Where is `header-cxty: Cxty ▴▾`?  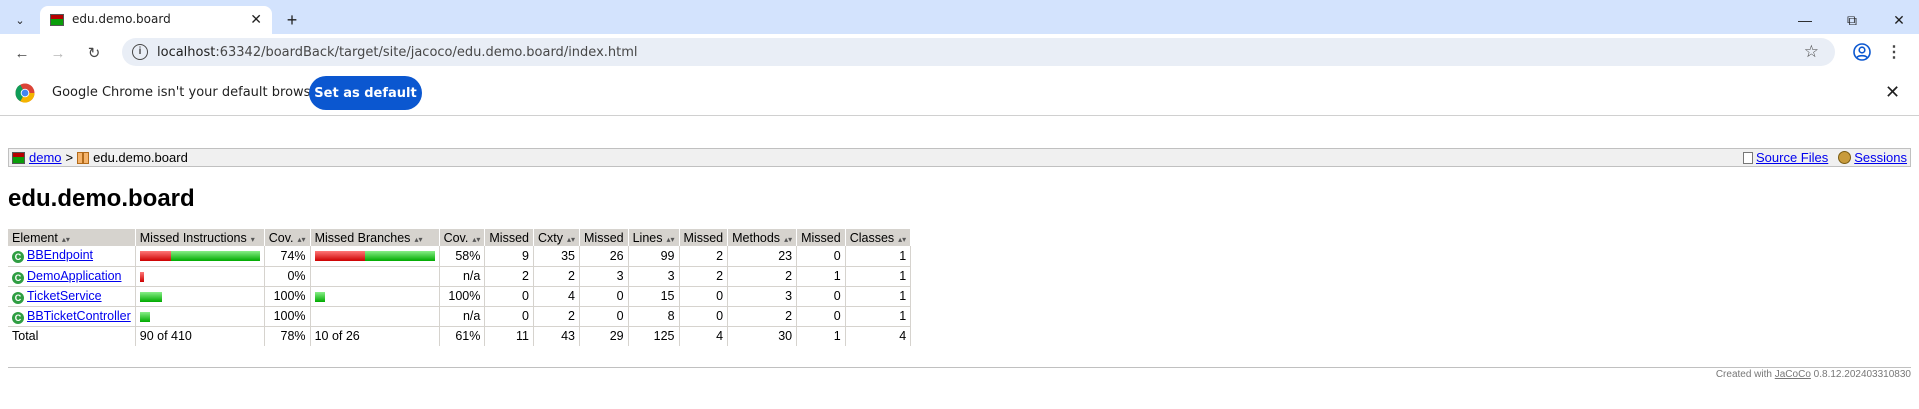
header-cxty: Cxty ▴▾ is located at coordinates (557, 237).